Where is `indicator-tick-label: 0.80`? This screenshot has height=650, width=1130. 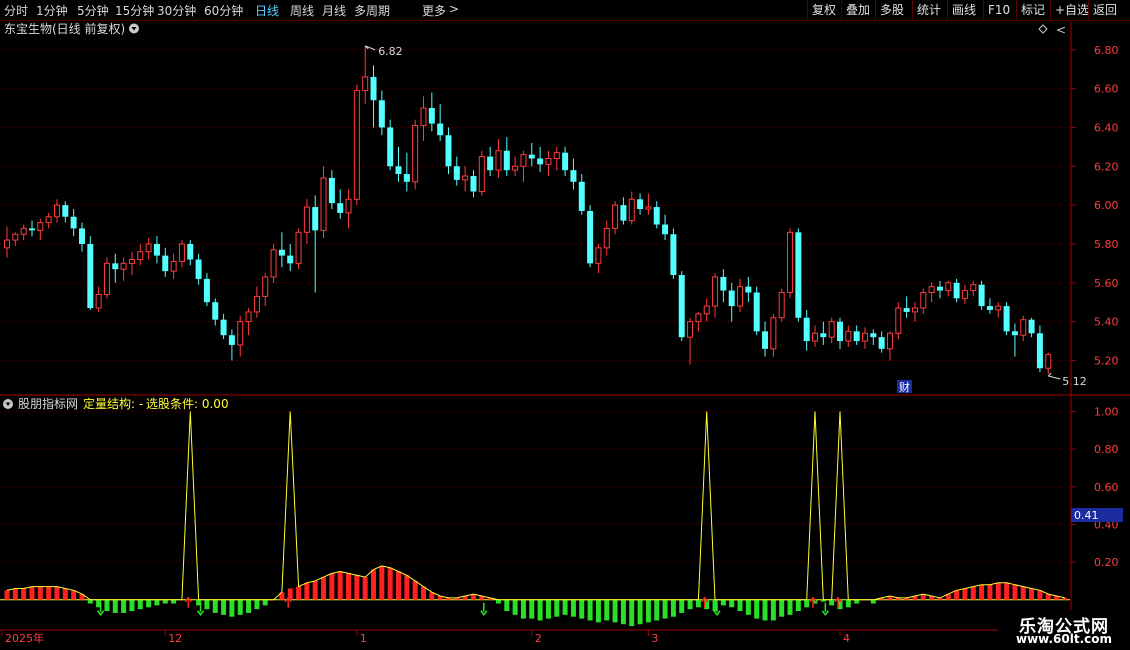
indicator-tick-label: 0.80 is located at coordinates (1106, 449).